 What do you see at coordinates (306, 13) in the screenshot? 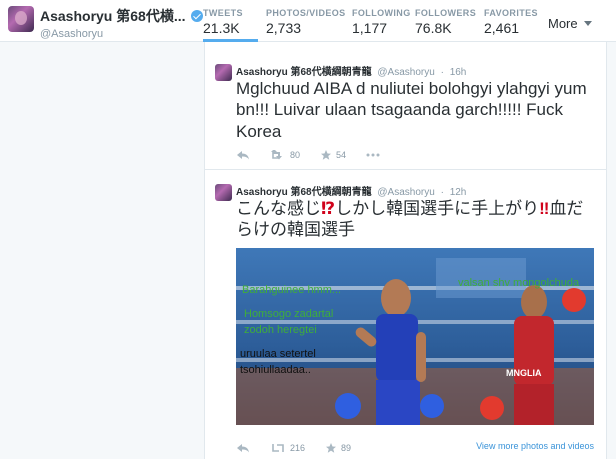
I see `stat-label: PHOTOS/VIDEOS` at bounding box center [306, 13].